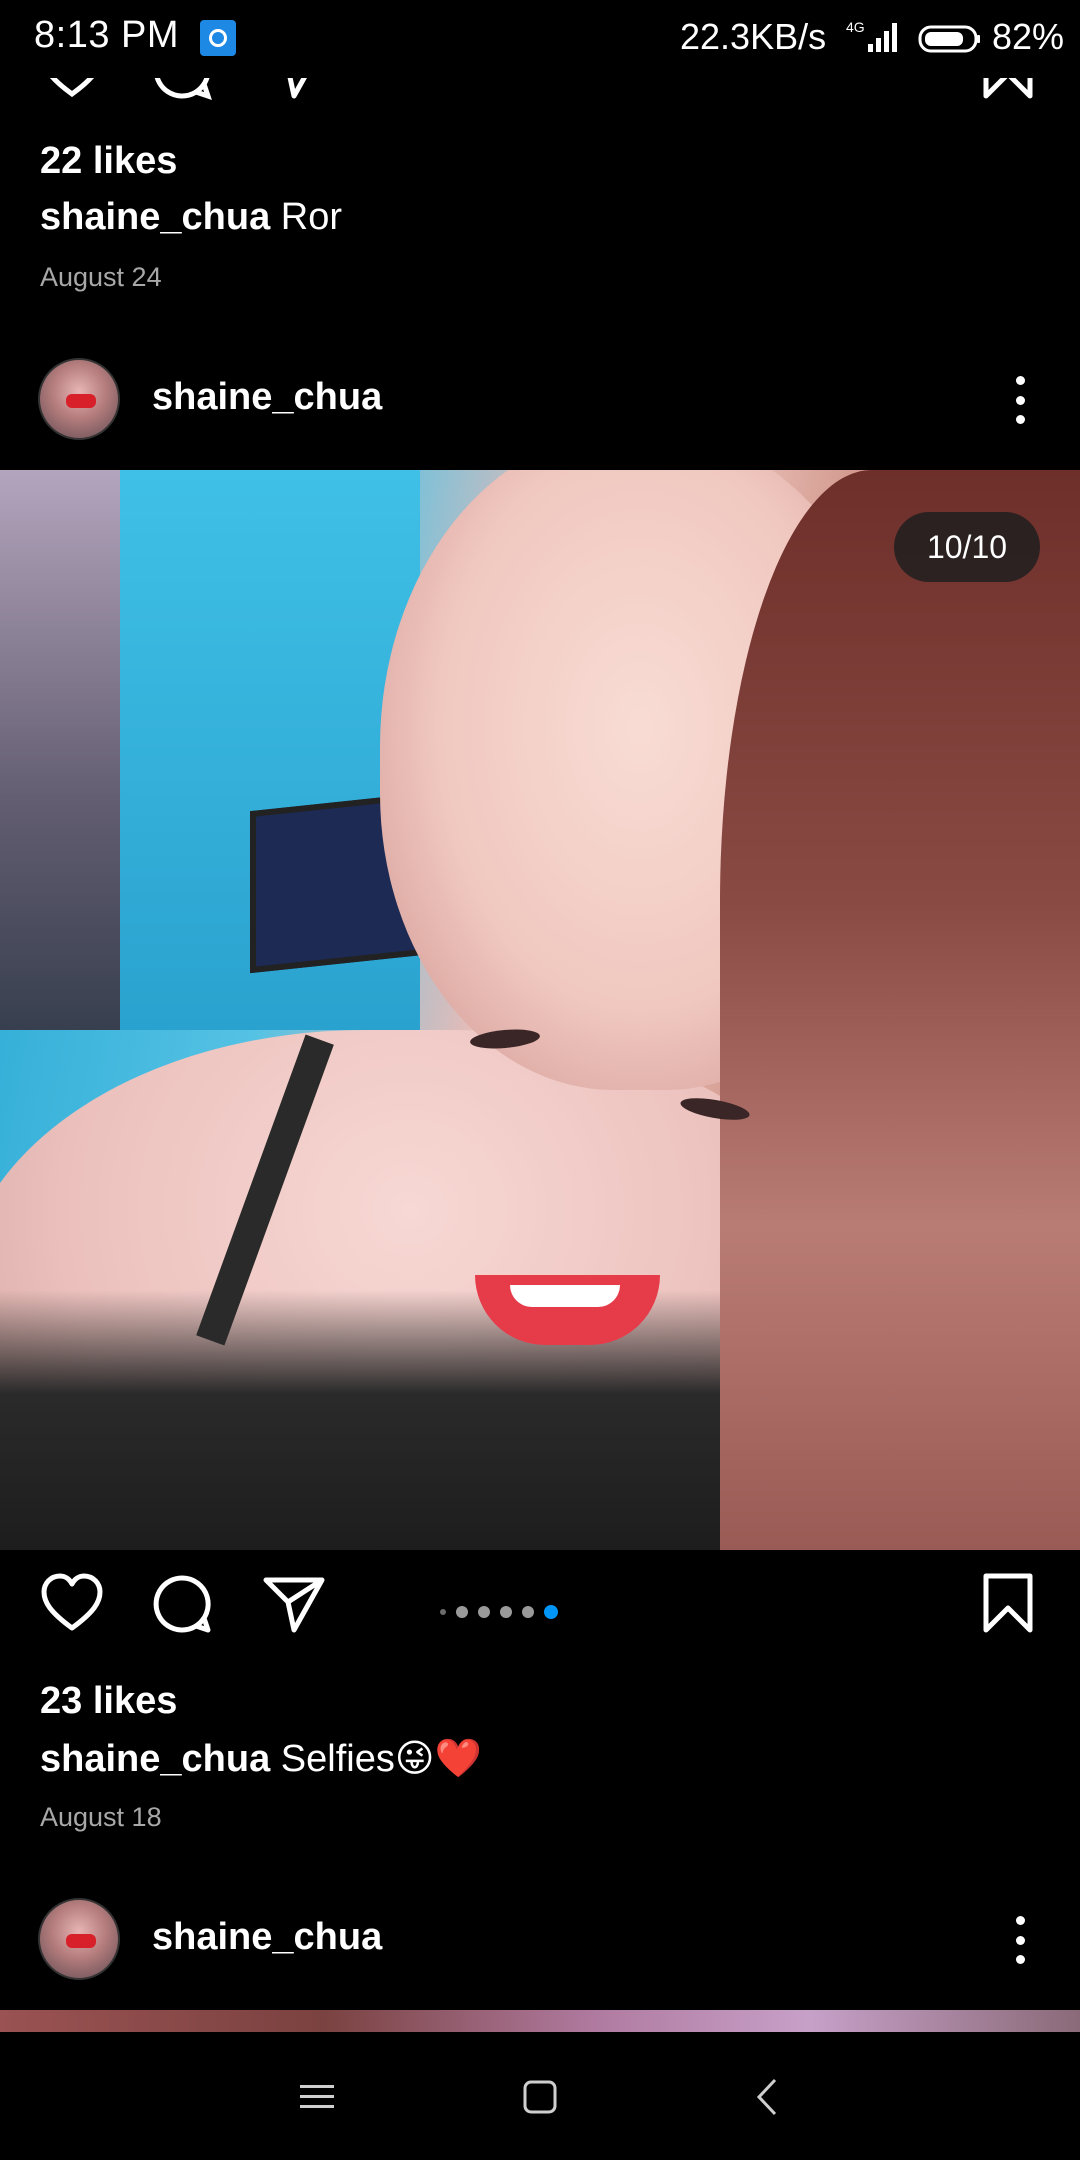 Image resolution: width=1080 pixels, height=2160 pixels. I want to click on signal-icon: 4G, so click(871, 35).